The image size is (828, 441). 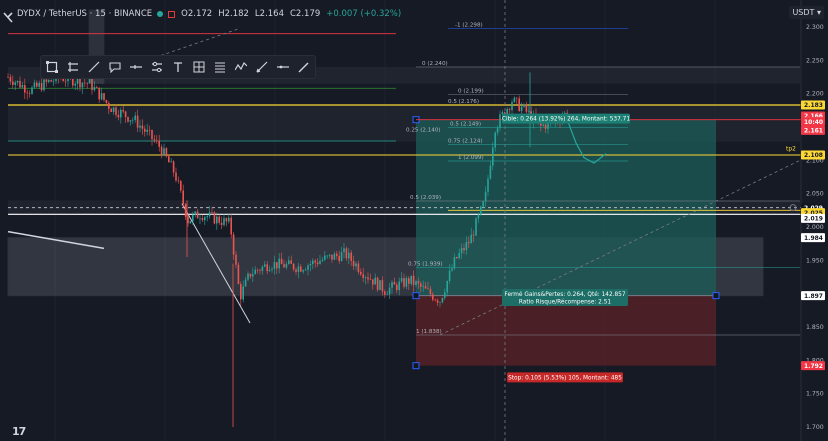 What do you see at coordinates (806, 12) in the screenshot?
I see `currency-selector: USDT ▾` at bounding box center [806, 12].